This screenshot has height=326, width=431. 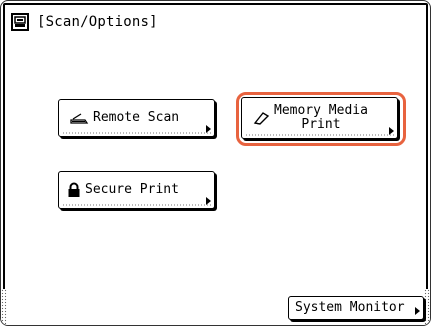 What do you see at coordinates (74, 190) in the screenshot?
I see `lock-icon` at bounding box center [74, 190].